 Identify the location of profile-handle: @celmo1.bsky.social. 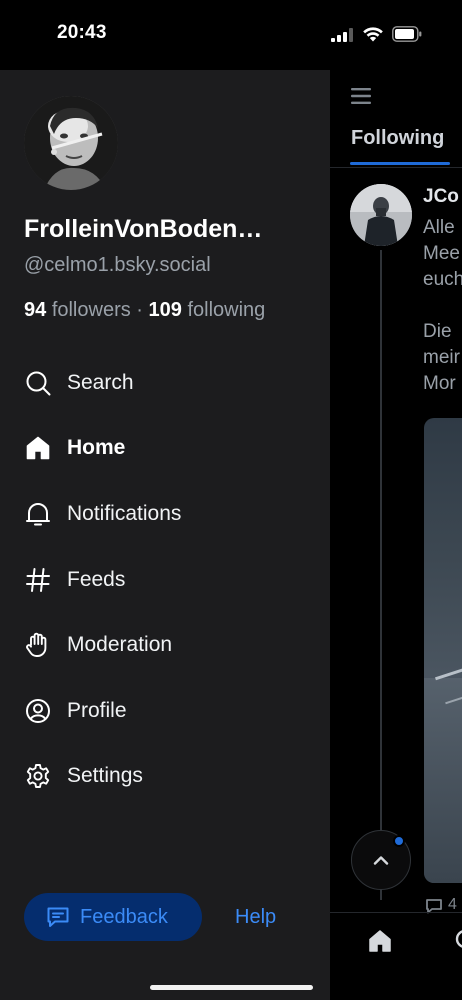
(117, 265).